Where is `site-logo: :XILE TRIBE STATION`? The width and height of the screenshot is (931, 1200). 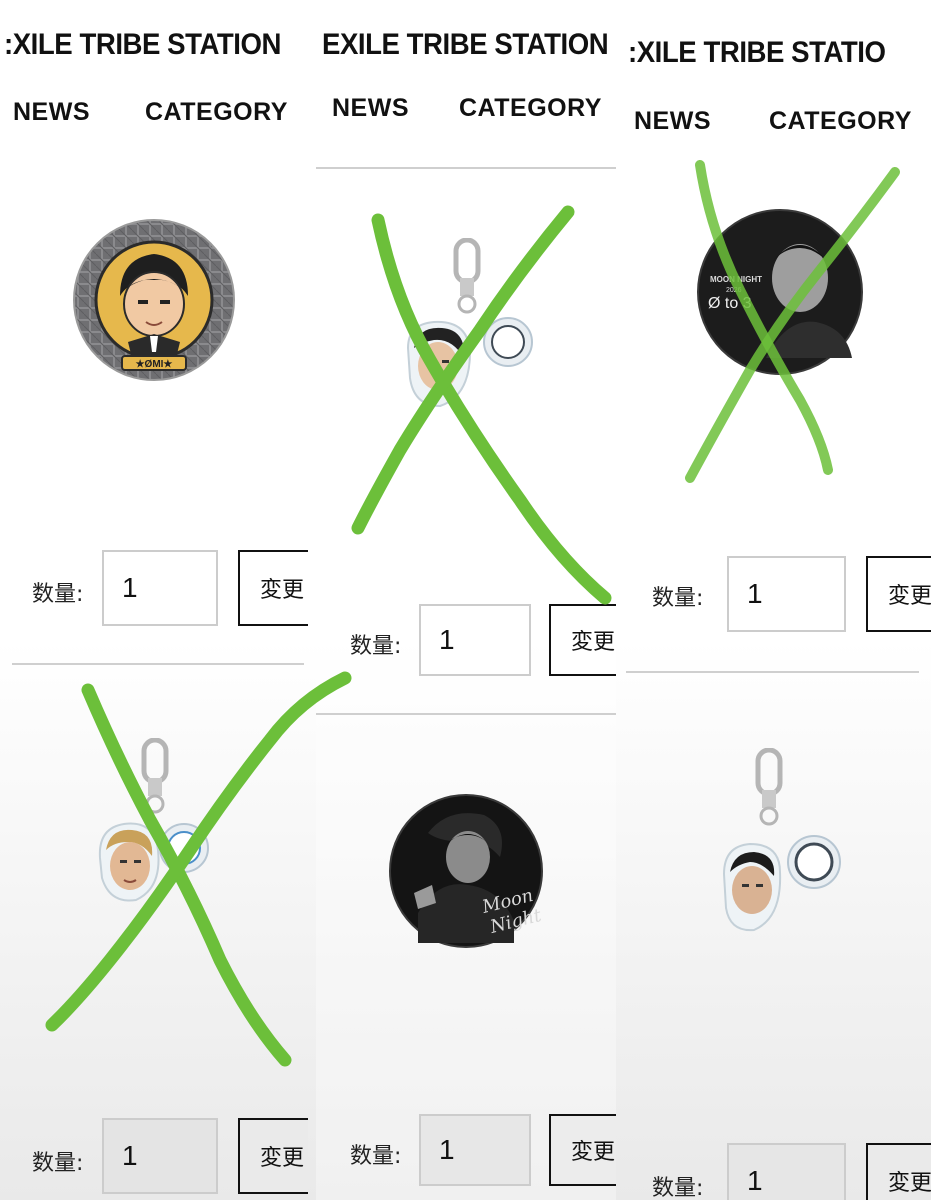 site-logo: :XILE TRIBE STATION is located at coordinates (142, 45).